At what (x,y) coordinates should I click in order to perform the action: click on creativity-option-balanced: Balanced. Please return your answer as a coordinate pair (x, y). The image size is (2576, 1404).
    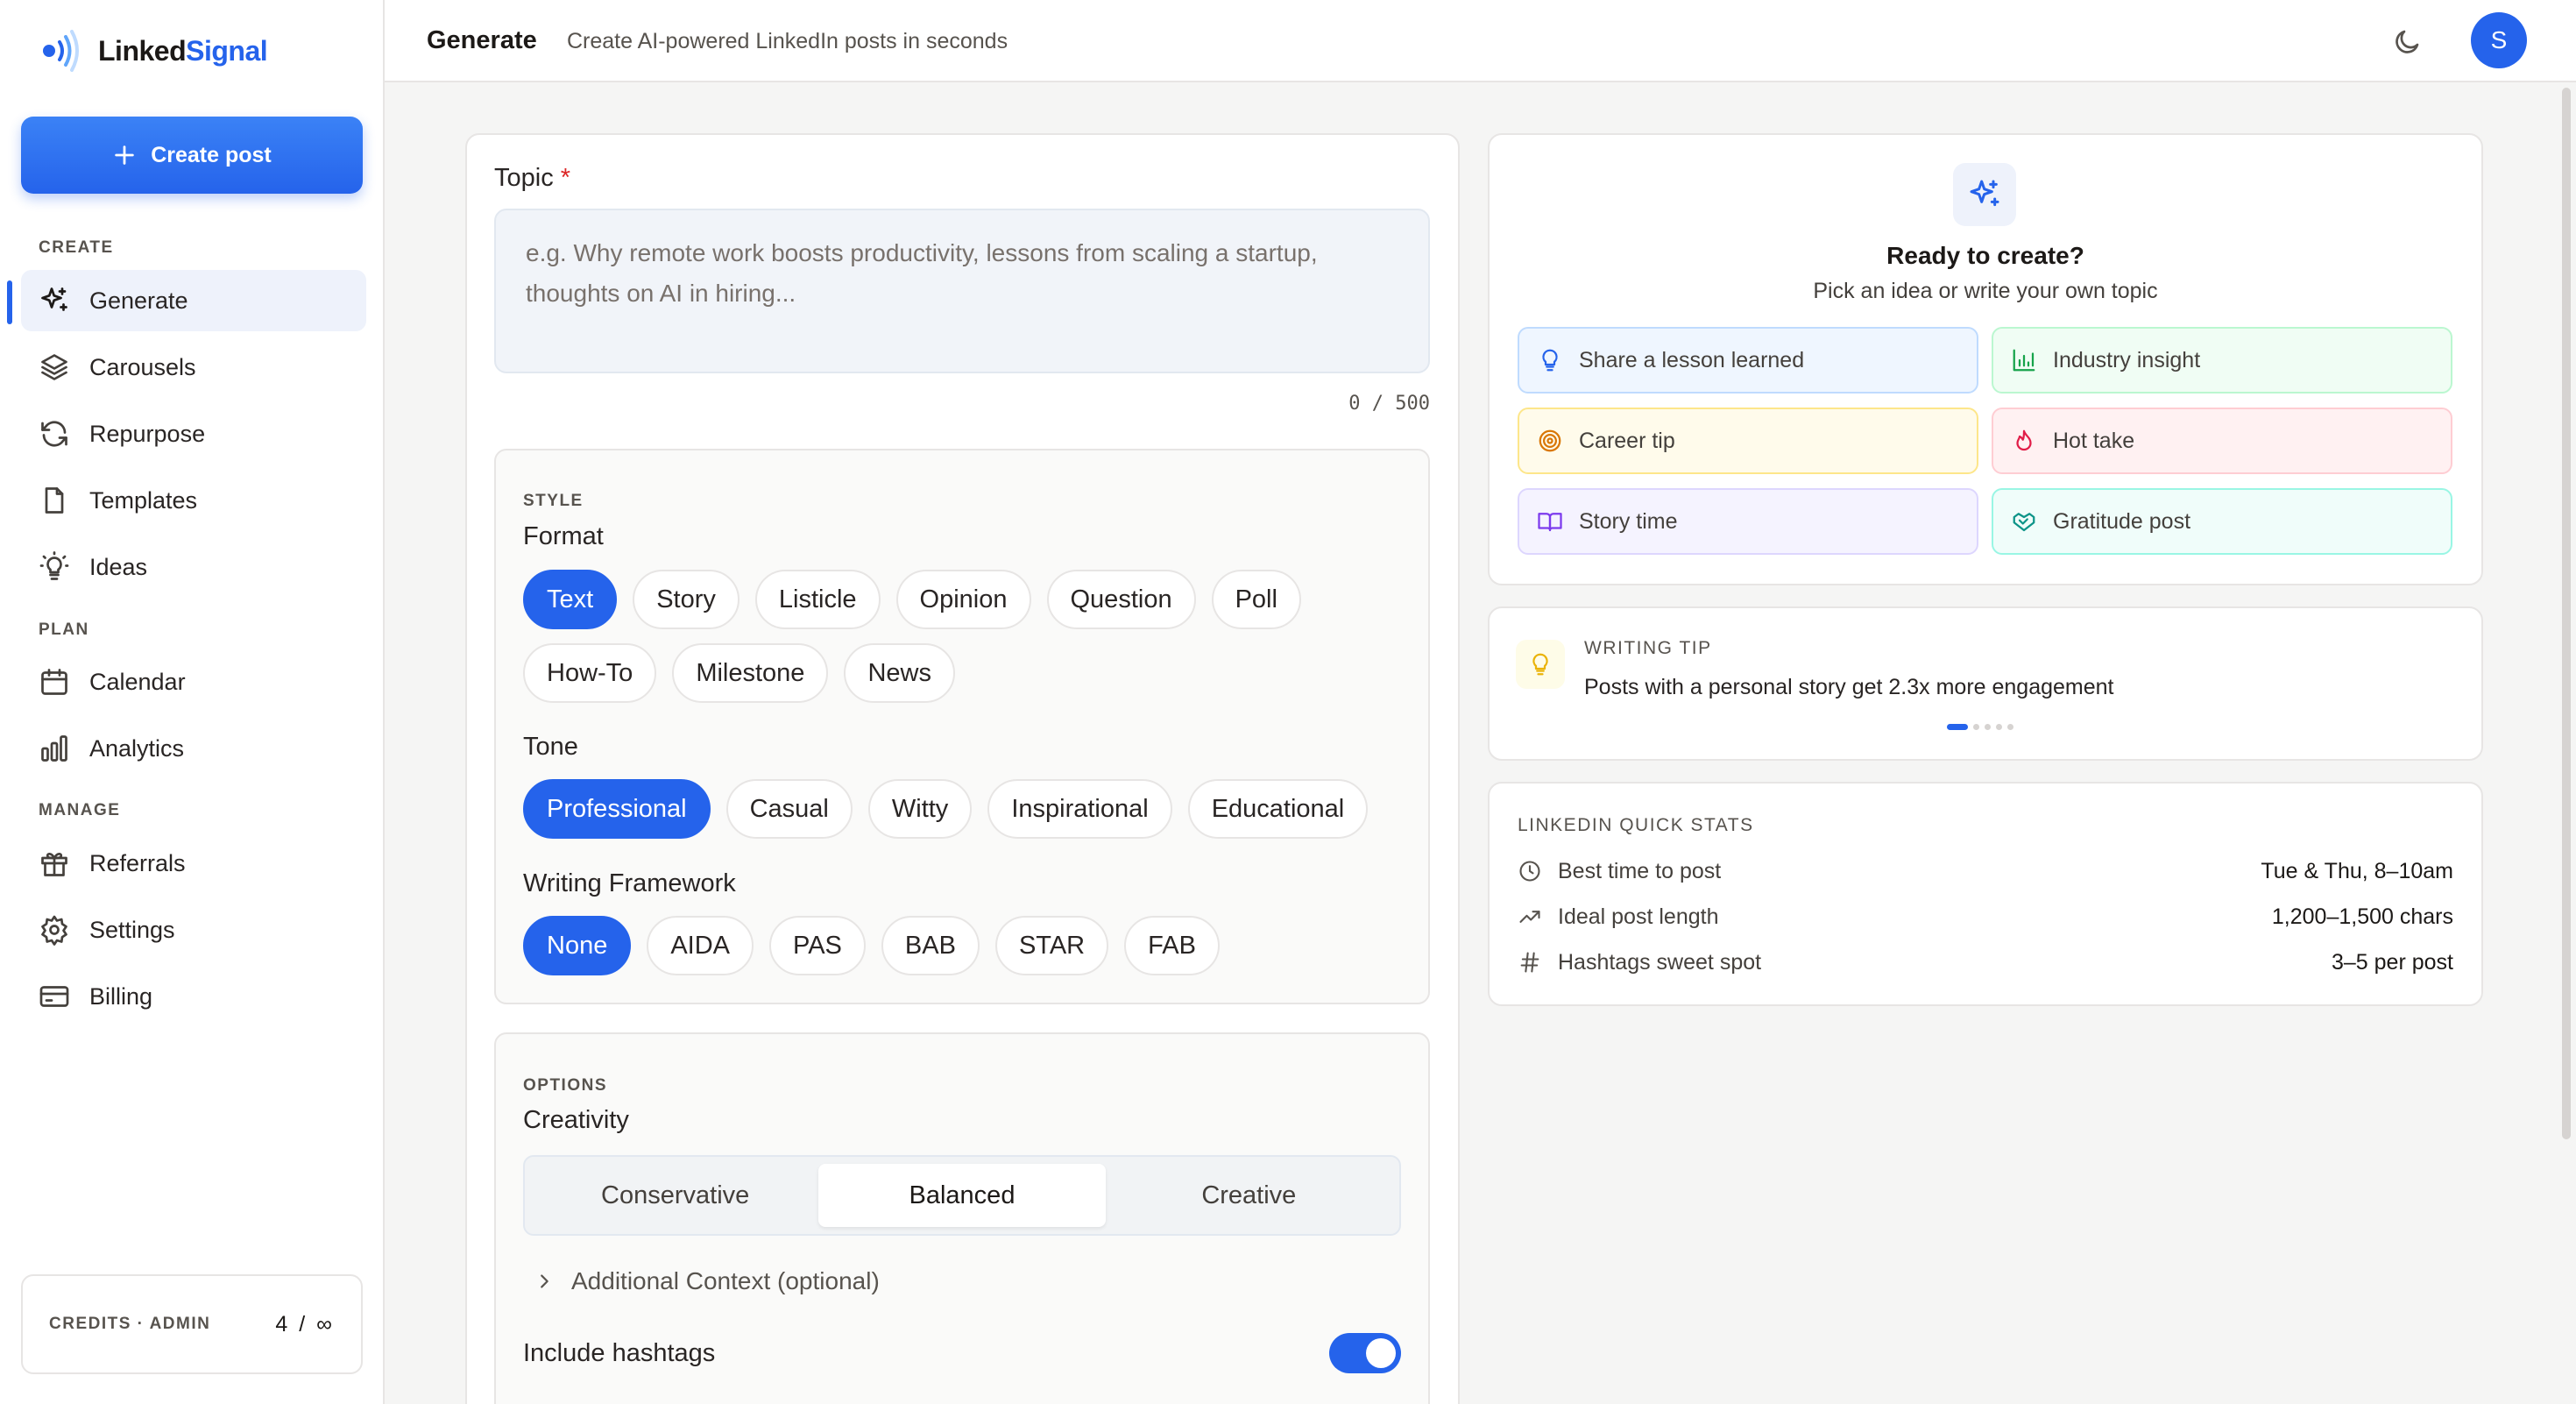
    Looking at the image, I should click on (962, 1195).